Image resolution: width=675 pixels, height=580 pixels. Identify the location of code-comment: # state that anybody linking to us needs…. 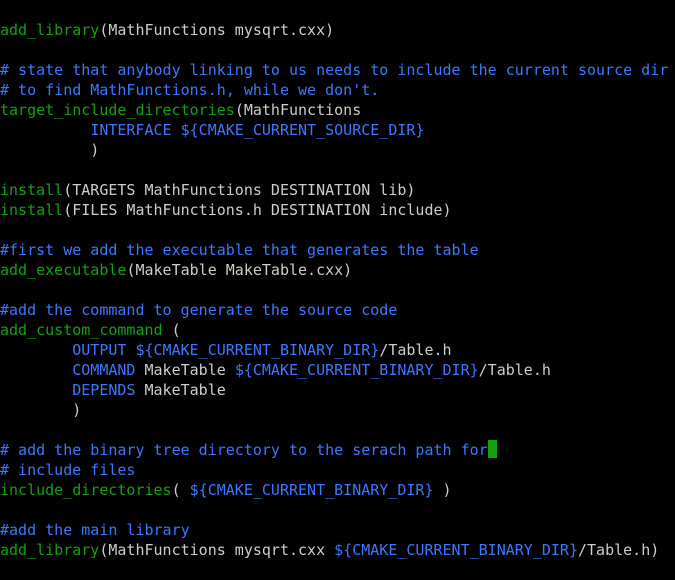
(334, 70).